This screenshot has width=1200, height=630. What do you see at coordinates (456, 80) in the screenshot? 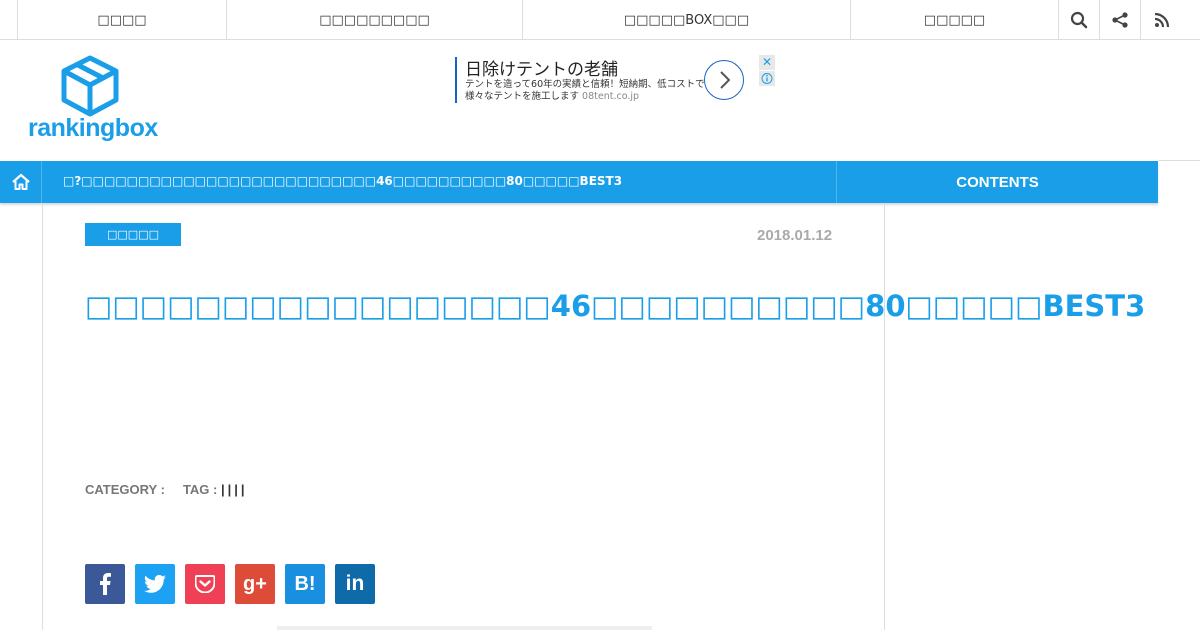
I see `ad-accent-bar` at bounding box center [456, 80].